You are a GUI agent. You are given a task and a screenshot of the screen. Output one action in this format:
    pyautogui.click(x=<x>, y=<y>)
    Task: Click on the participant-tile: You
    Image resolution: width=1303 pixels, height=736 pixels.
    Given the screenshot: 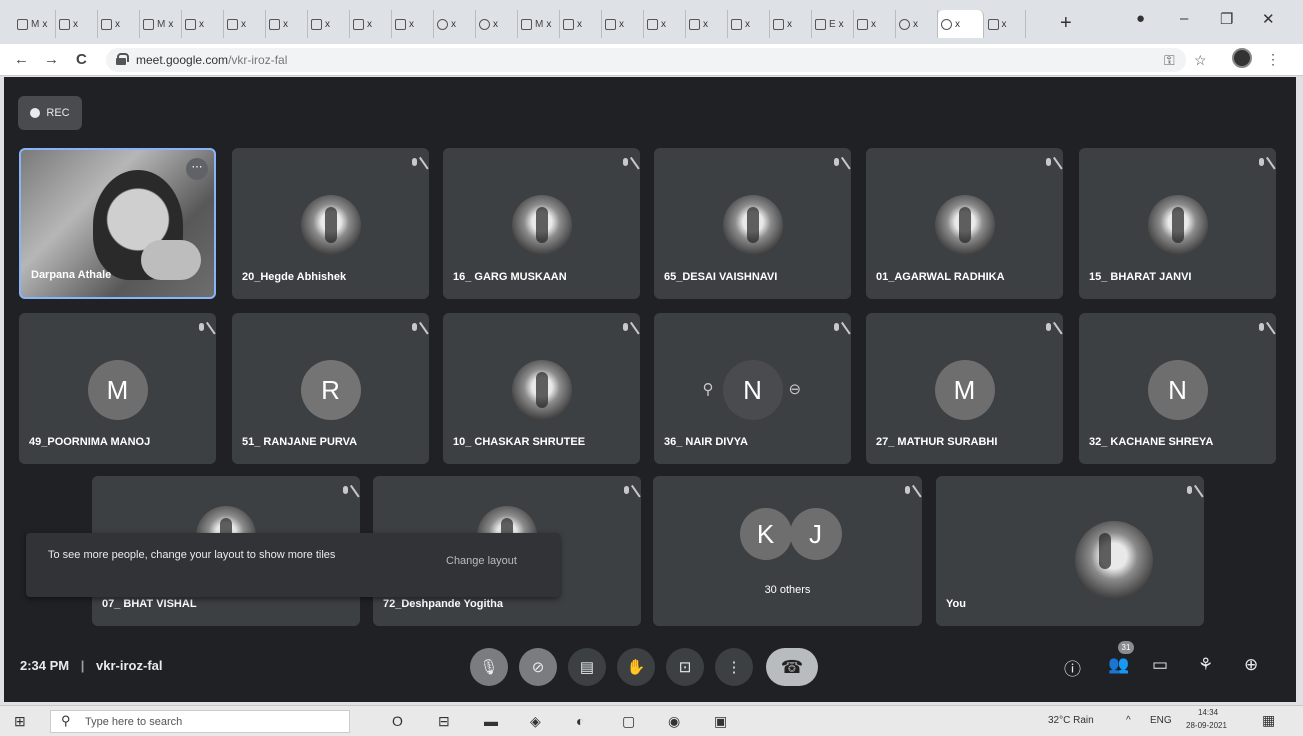 What is the action you would take?
    pyautogui.click(x=1070, y=551)
    